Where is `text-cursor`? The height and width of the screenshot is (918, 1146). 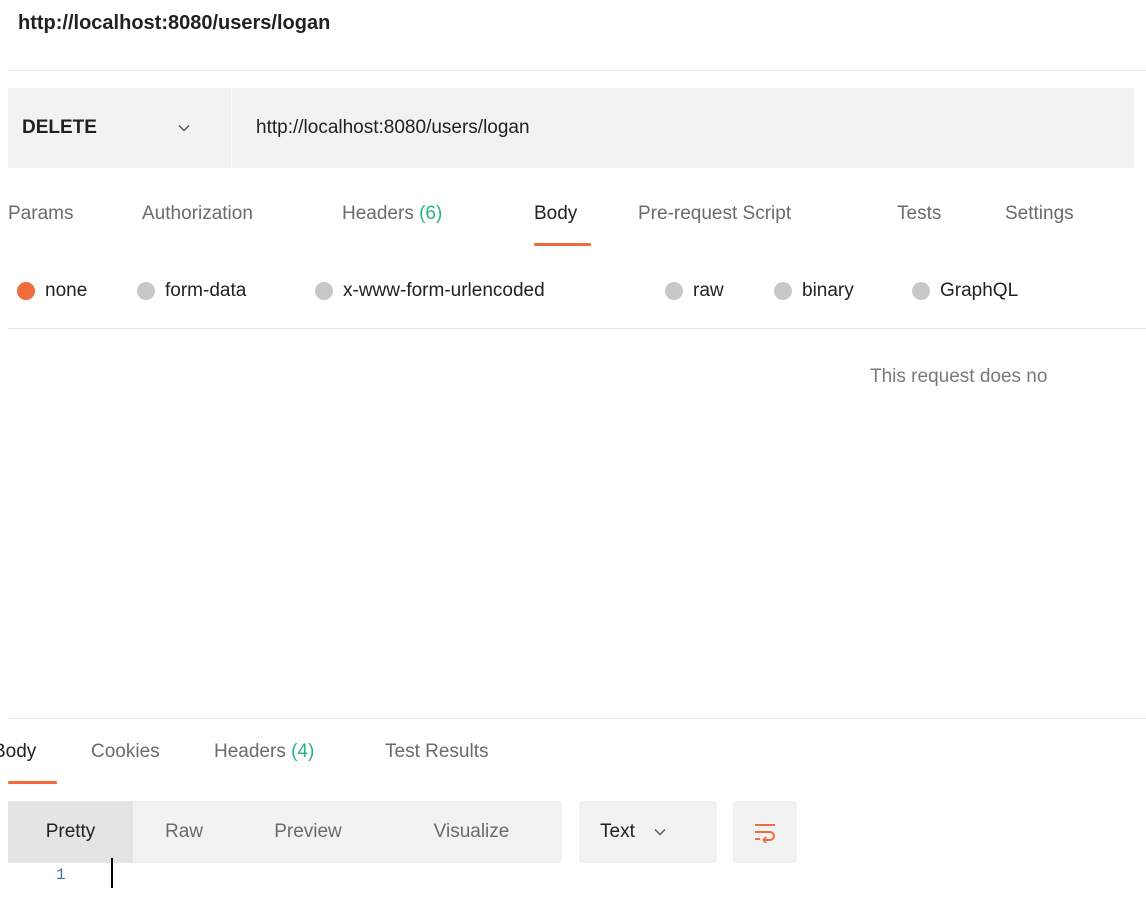 text-cursor is located at coordinates (112, 873).